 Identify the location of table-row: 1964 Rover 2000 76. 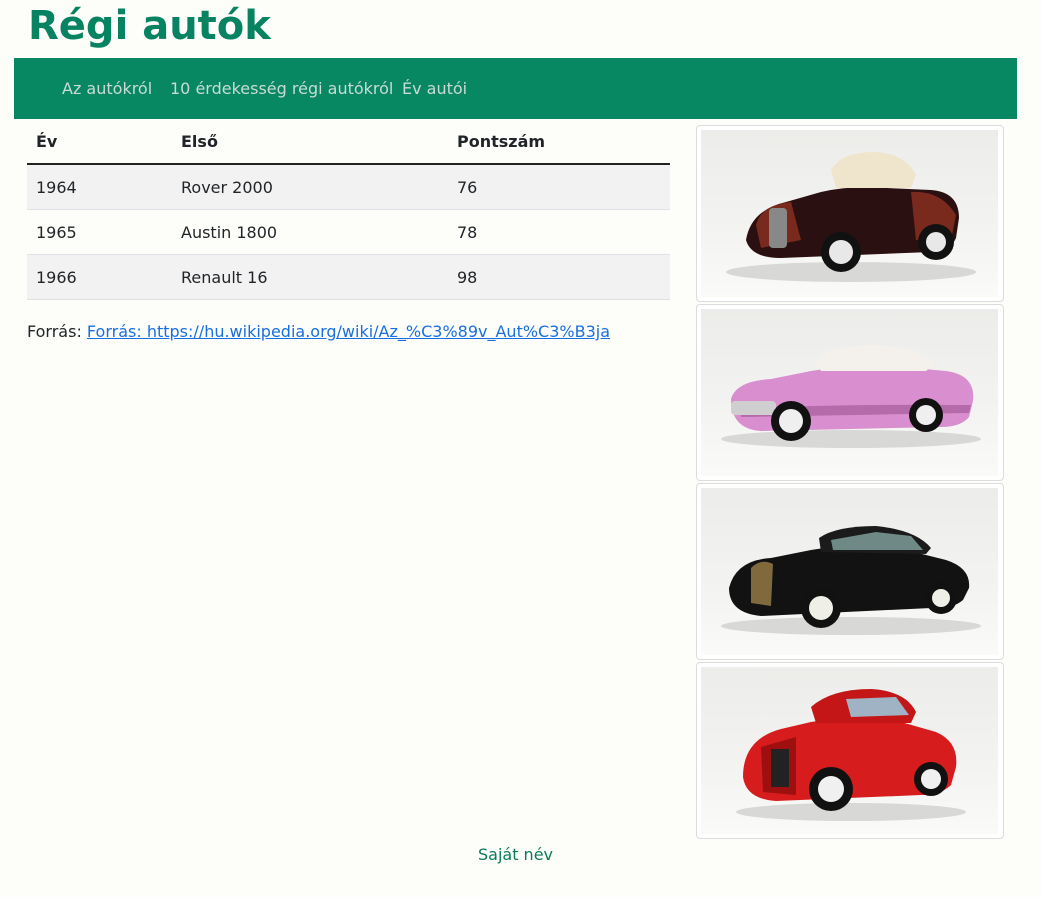
(348, 187).